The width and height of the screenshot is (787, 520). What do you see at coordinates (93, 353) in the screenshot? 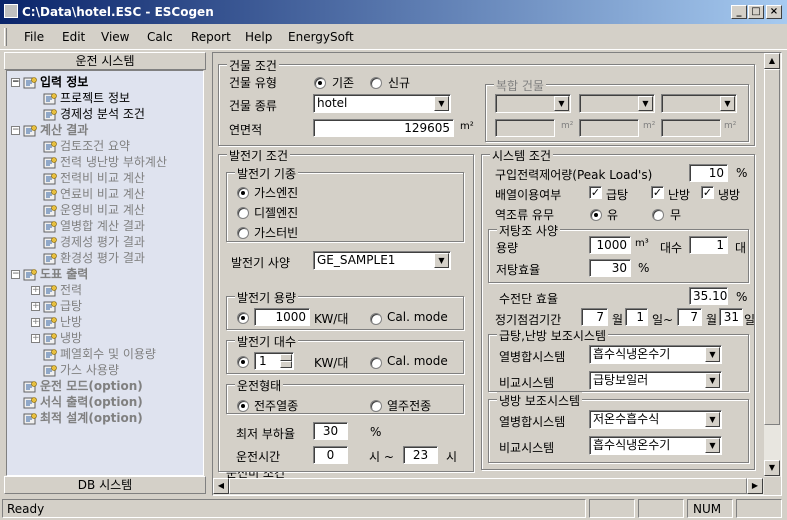
I see `tree-item: 폐열회수 및 이용량` at bounding box center [93, 353].